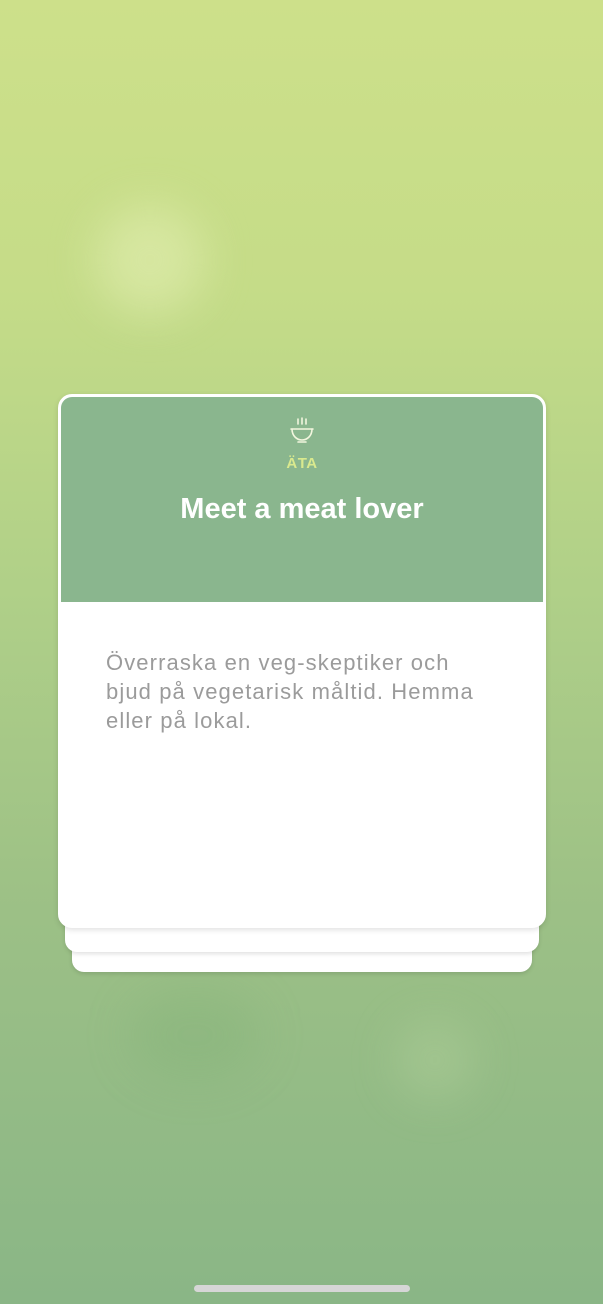  I want to click on home-indicator, so click(302, 1288).